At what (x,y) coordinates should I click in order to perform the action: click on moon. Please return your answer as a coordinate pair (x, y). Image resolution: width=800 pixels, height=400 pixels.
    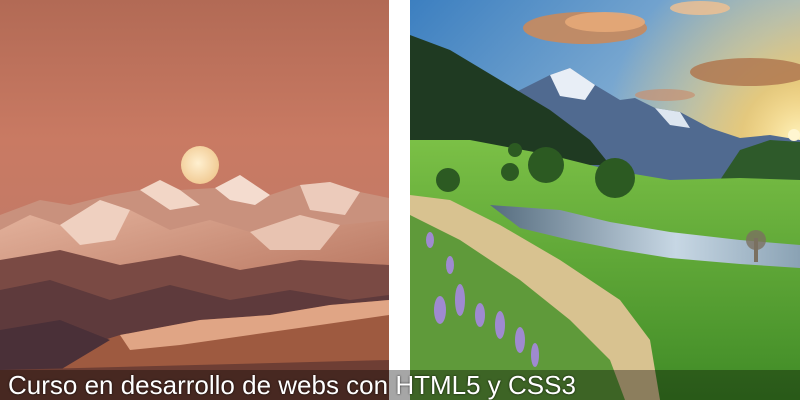
    Looking at the image, I should click on (200, 165).